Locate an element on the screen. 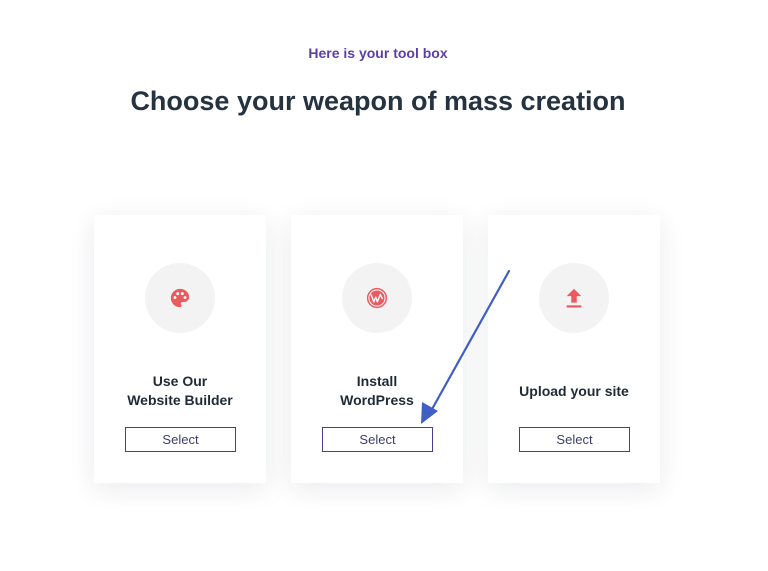  card-label: Use Our Website Builder is located at coordinates (180, 390).